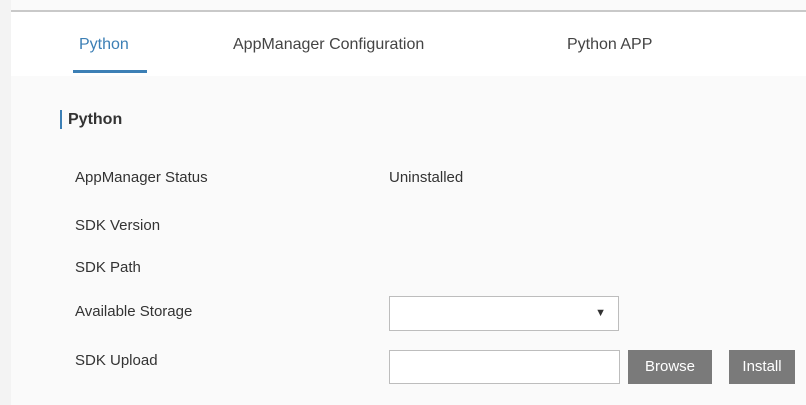  What do you see at coordinates (95, 119) in the screenshot?
I see `section-title: Python` at bounding box center [95, 119].